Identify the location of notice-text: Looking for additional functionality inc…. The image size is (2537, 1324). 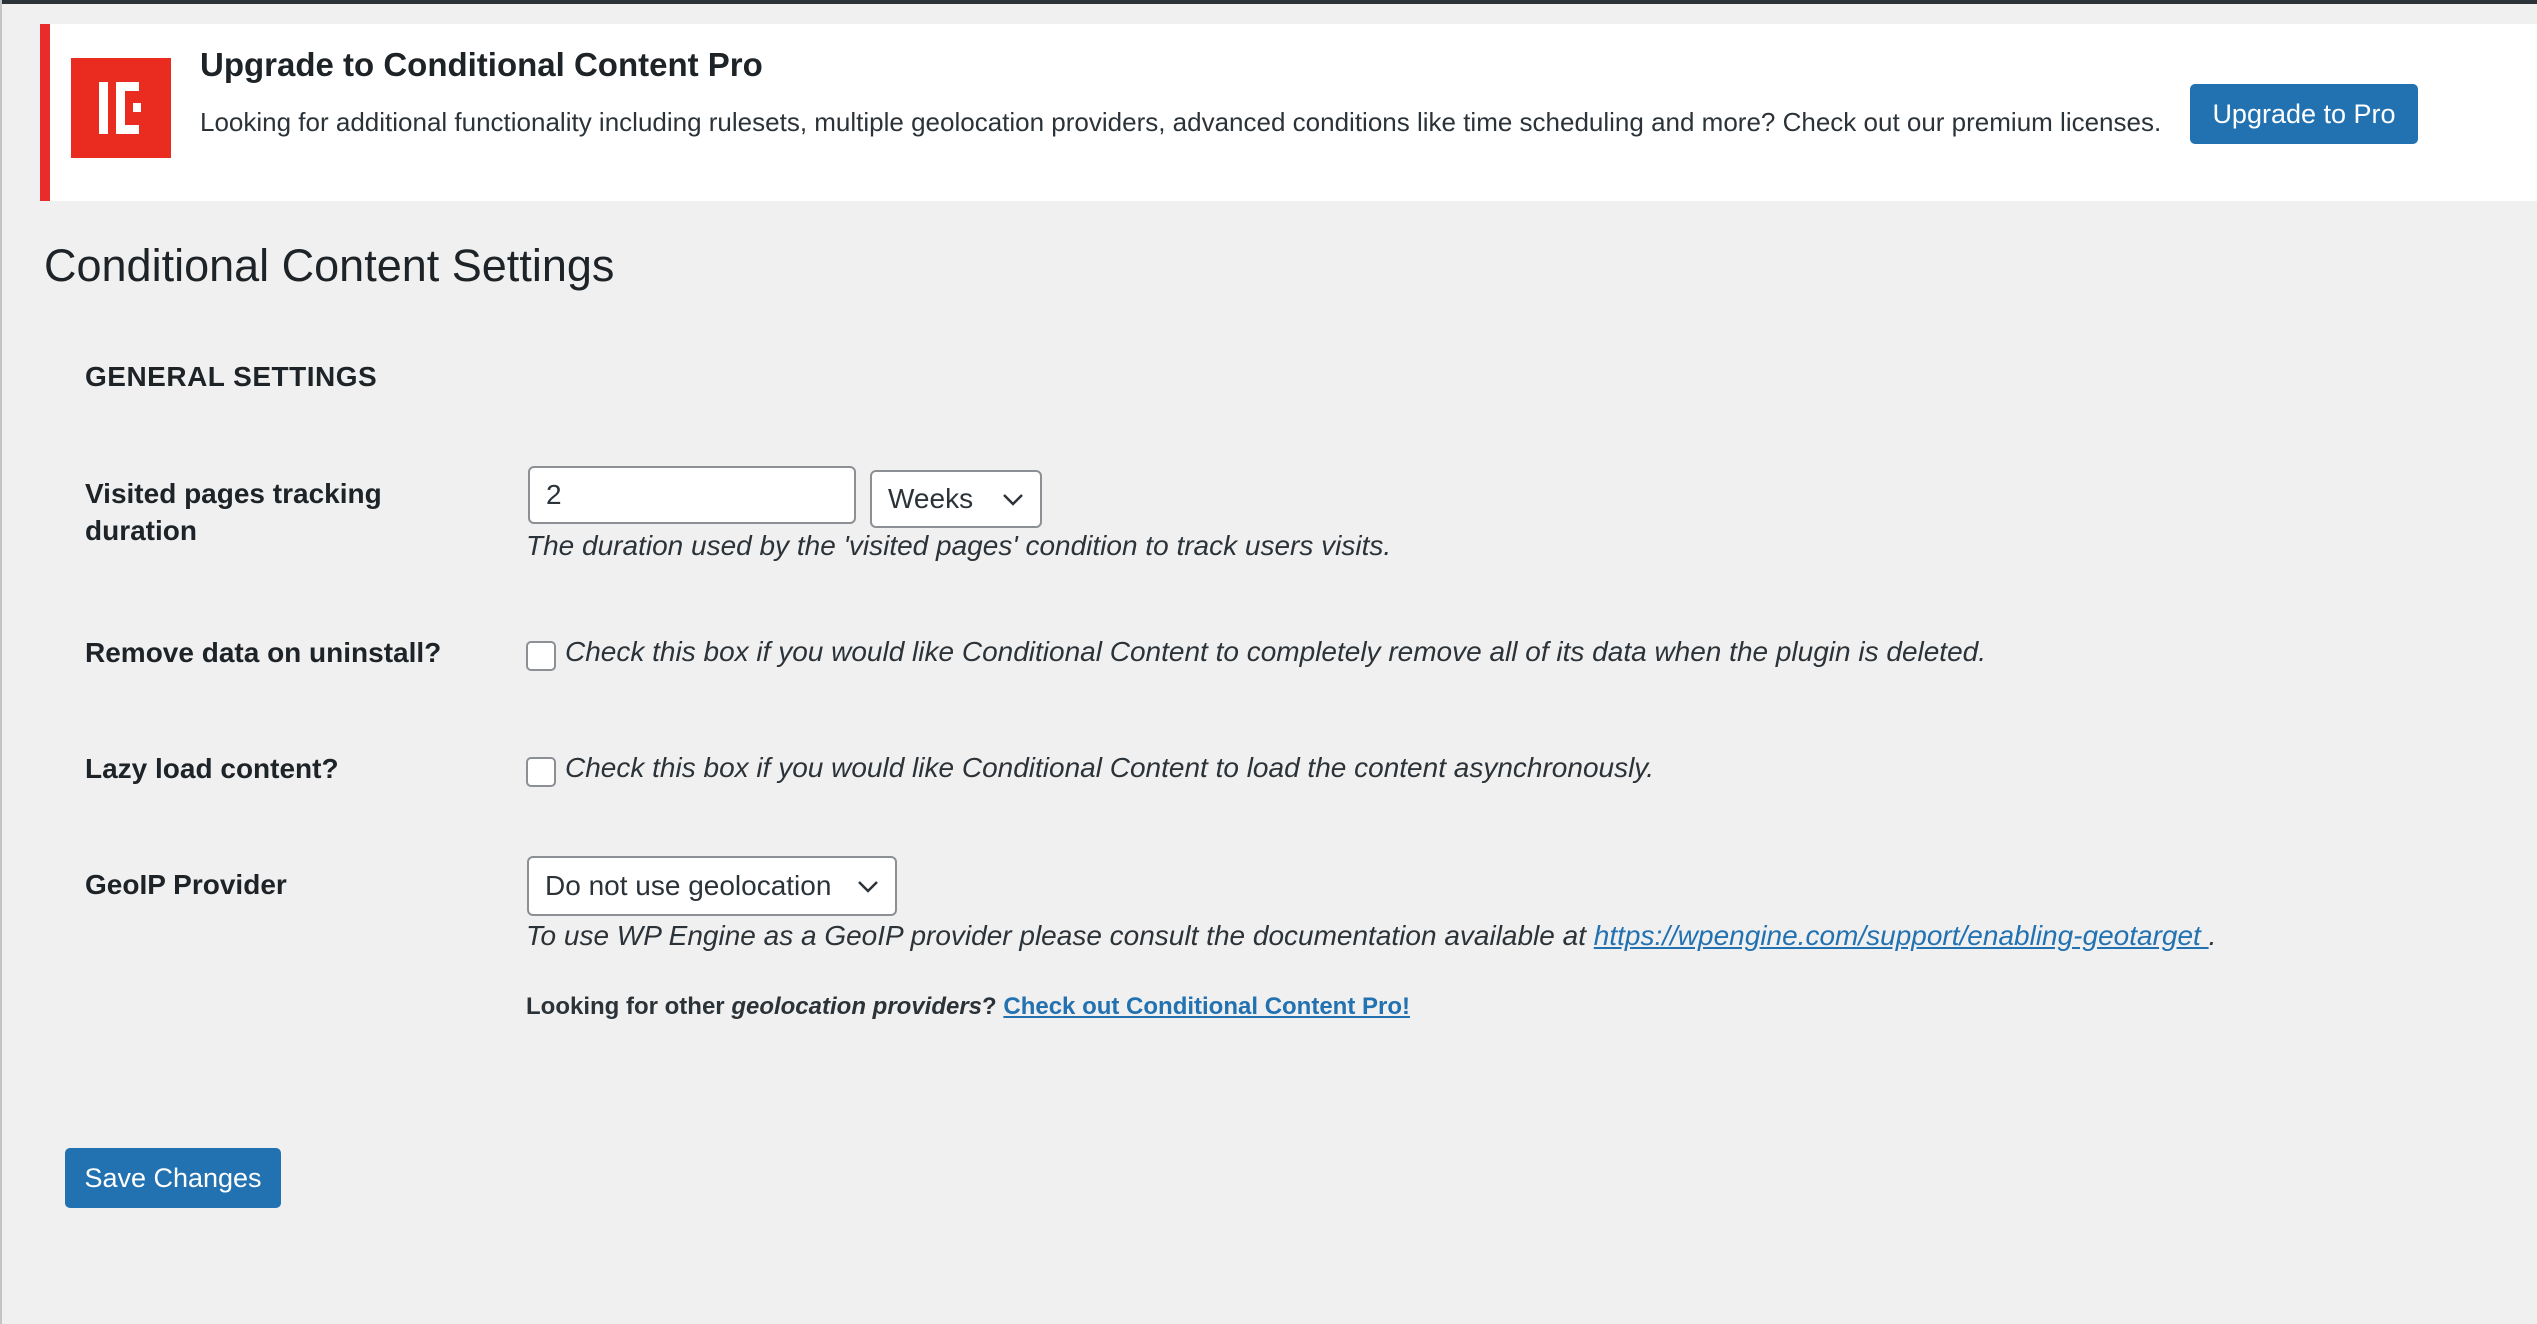
(1181, 122).